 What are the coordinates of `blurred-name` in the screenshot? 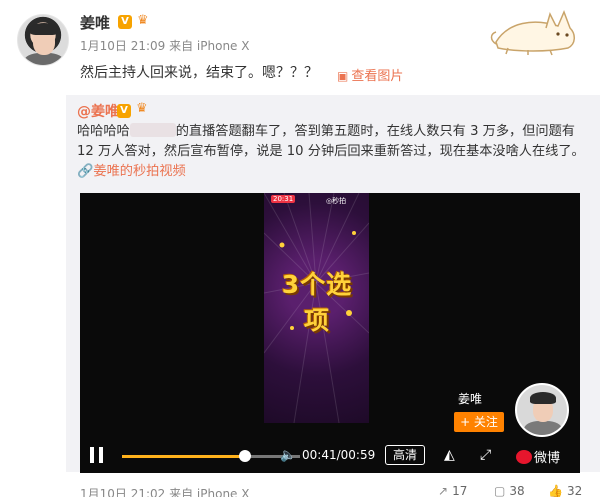 It's located at (152, 130).